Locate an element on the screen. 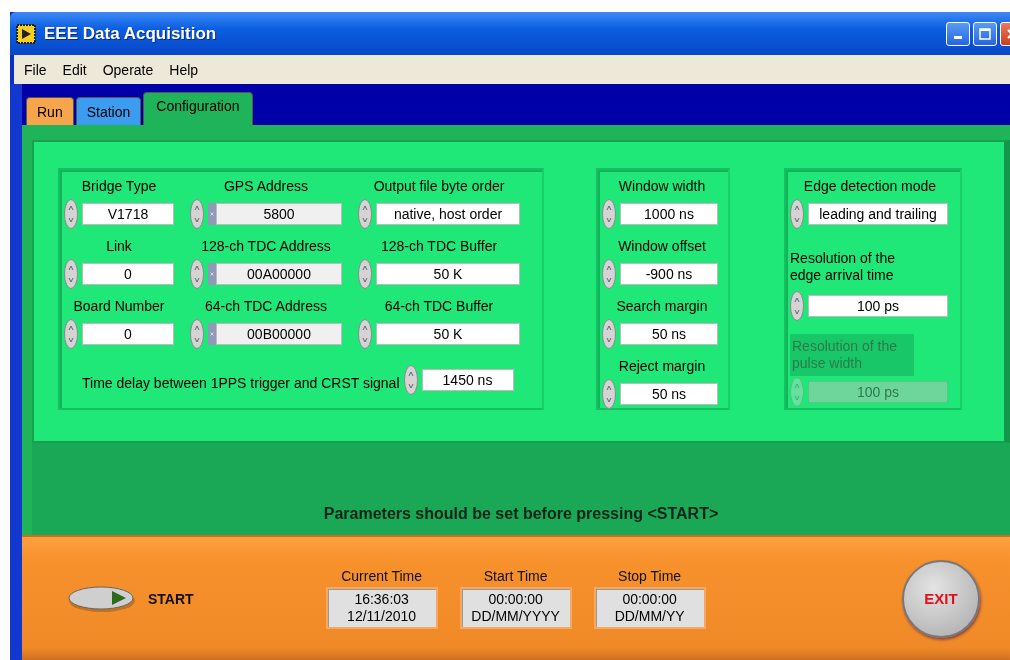  field-label: GPS Address is located at coordinates (265, 186).